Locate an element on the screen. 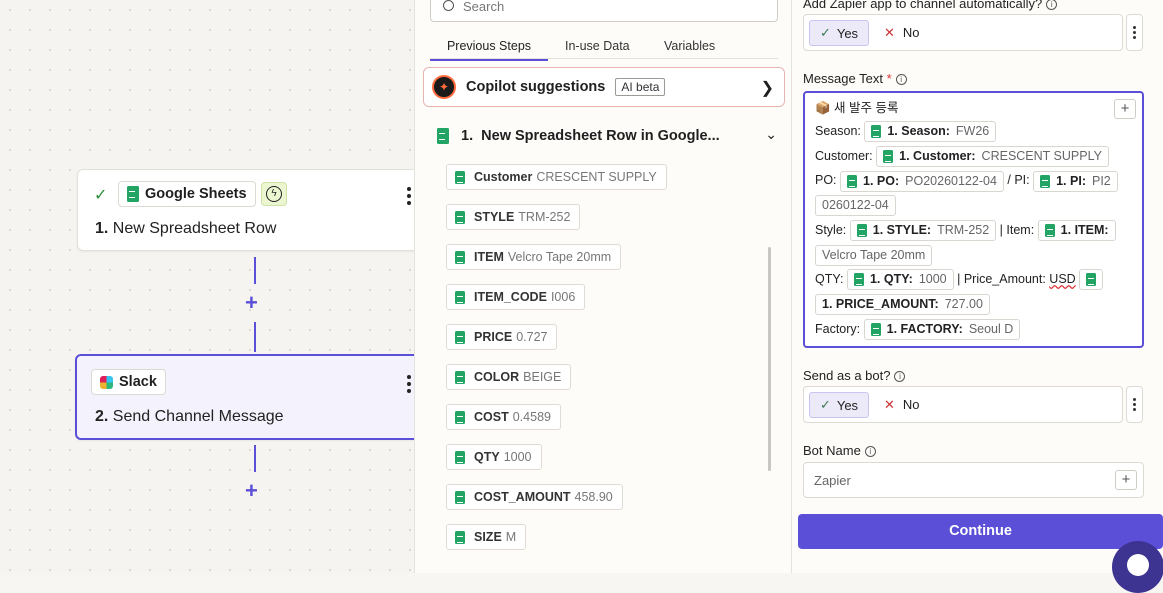 This screenshot has height=593, width=1163. data-tabs: Previous Steps In-use Data Variables is located at coordinates (604, 49).